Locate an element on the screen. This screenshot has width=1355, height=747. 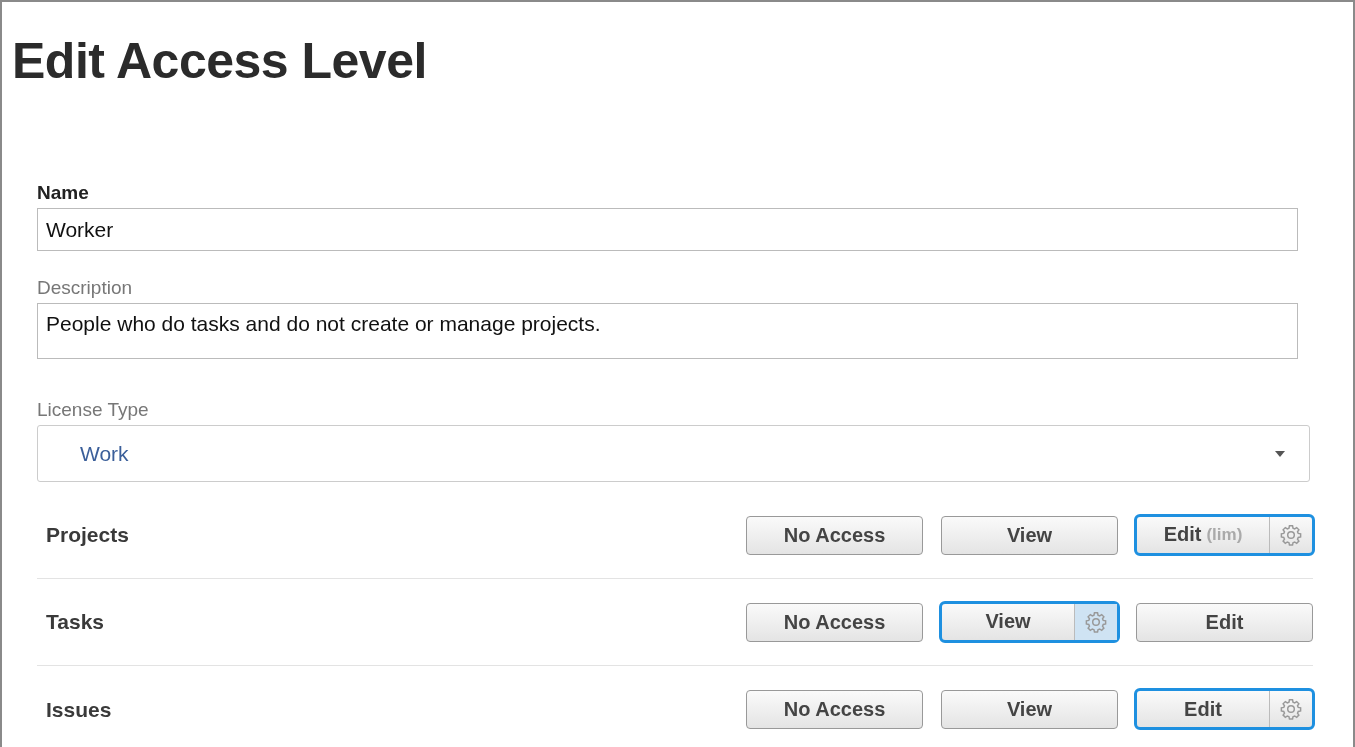
access-row-label: Issues is located at coordinates (79, 709).